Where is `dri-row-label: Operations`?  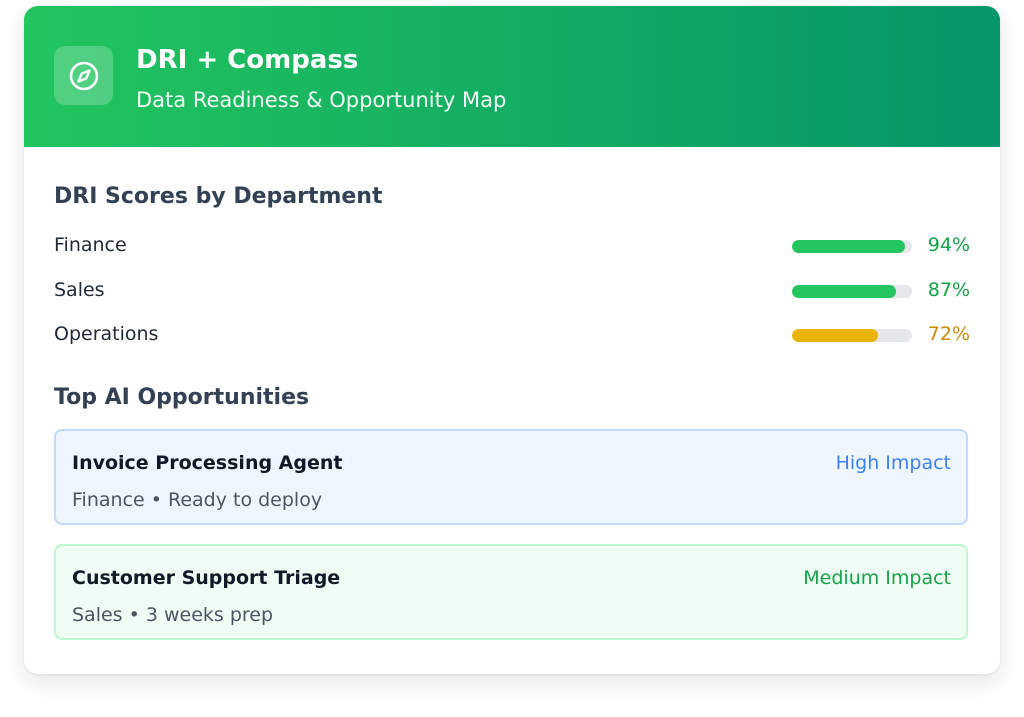
dri-row-label: Operations is located at coordinates (106, 334).